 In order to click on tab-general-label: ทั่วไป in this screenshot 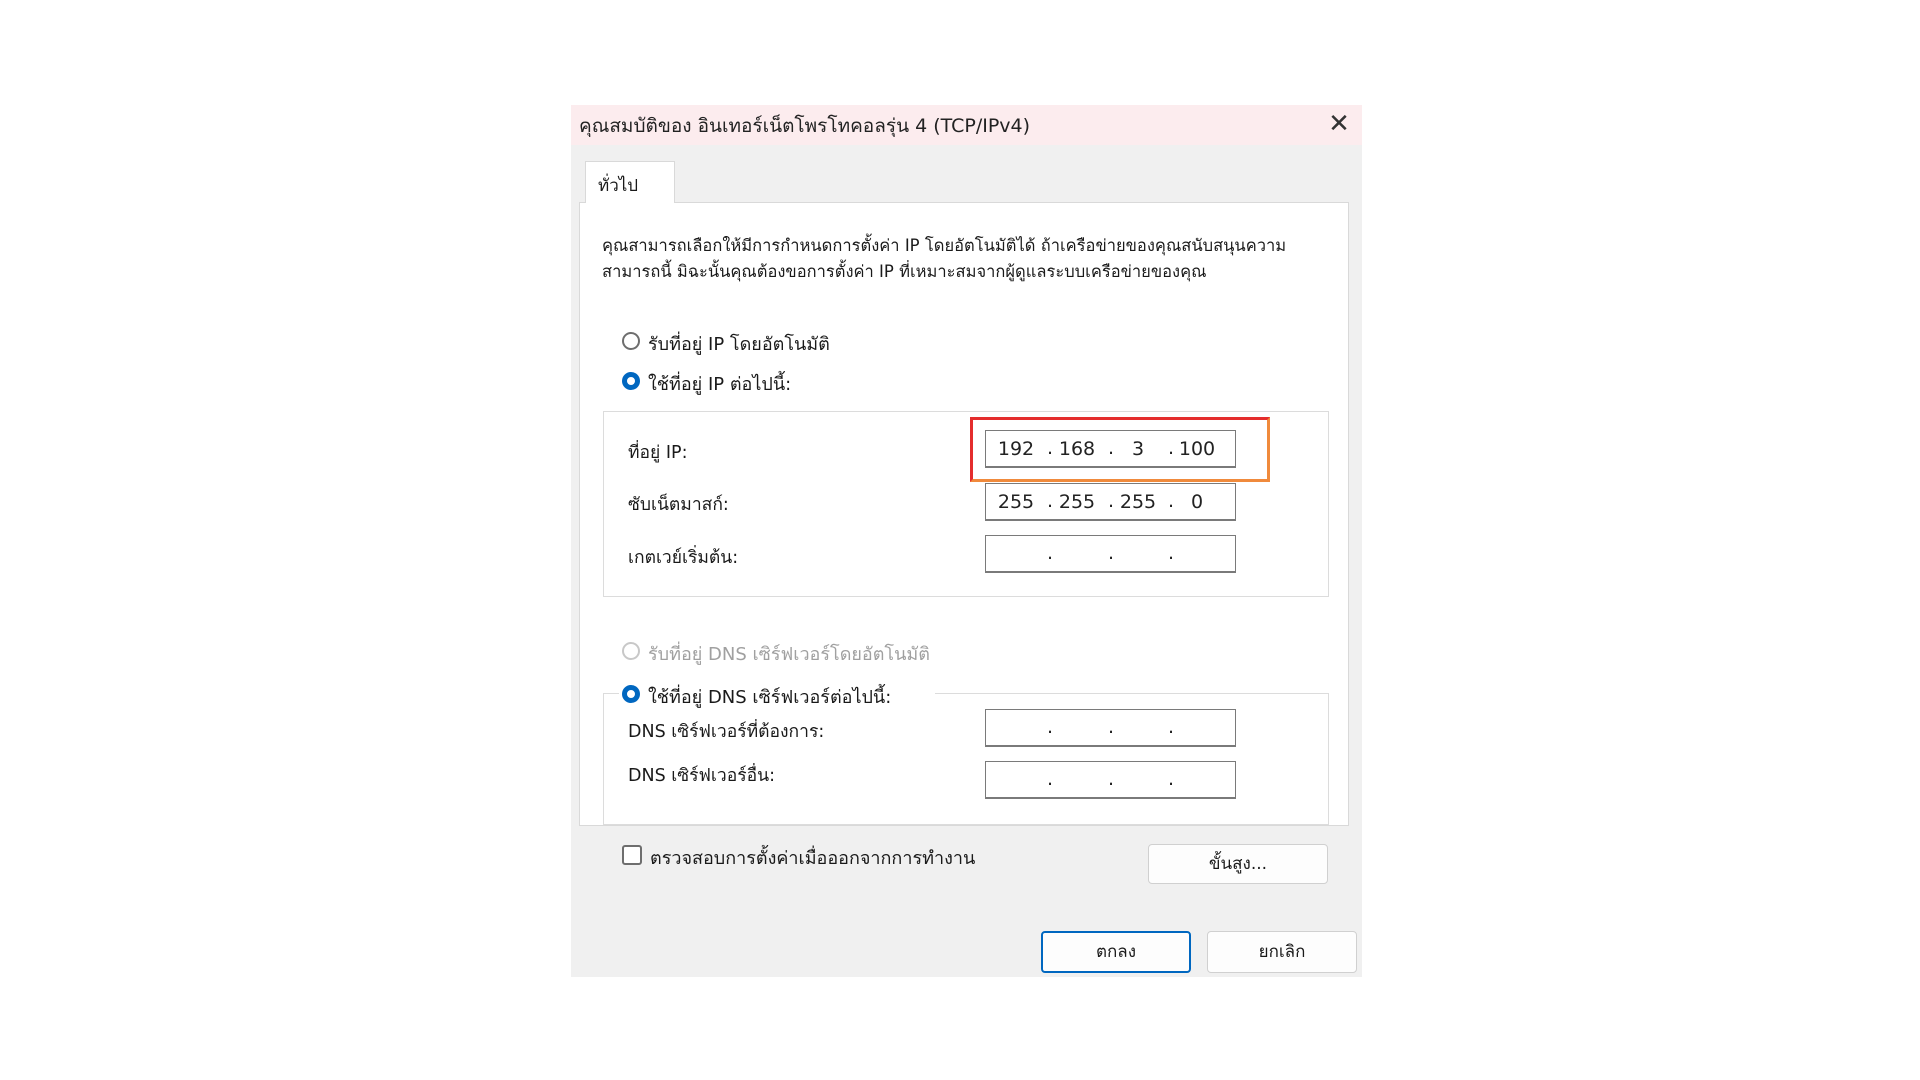, I will do `click(618, 186)`.